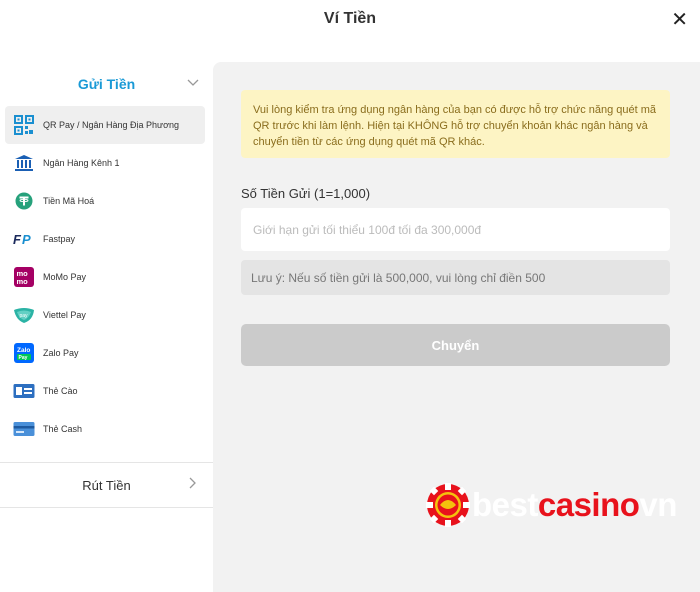 The image size is (700, 592). I want to click on watermark-text: vn, so click(658, 504).